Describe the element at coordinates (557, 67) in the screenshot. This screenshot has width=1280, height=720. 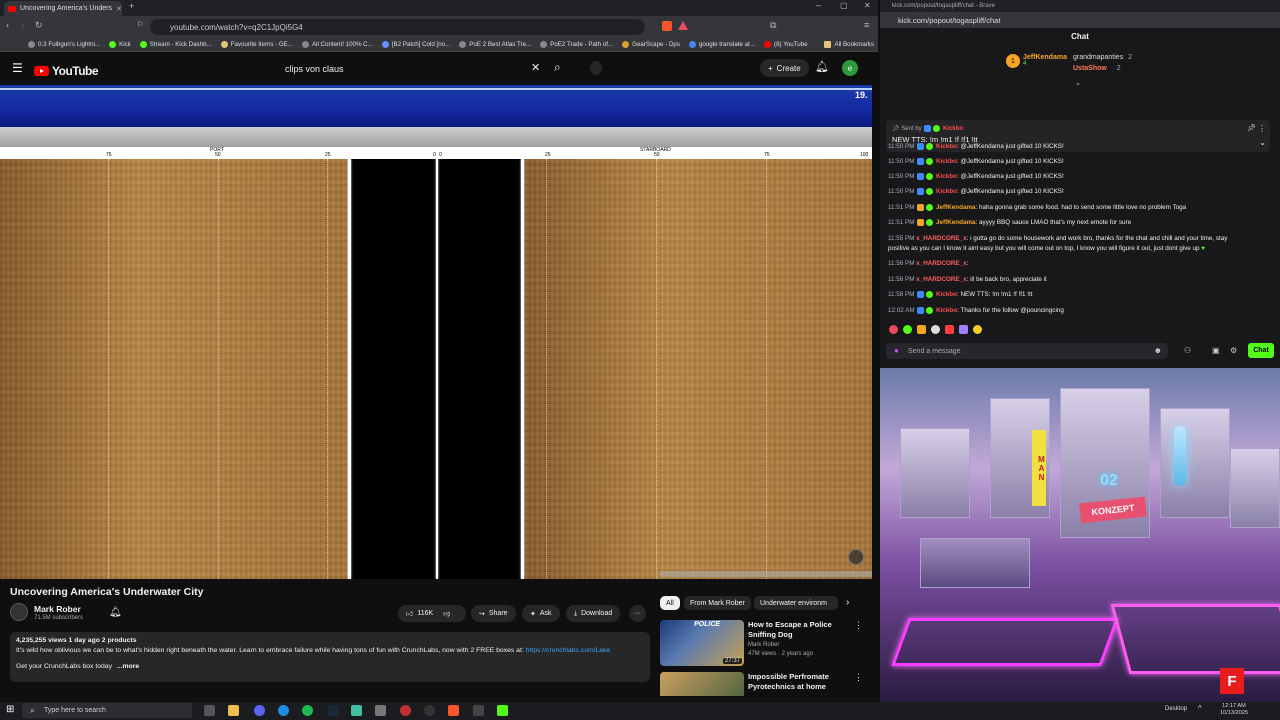
I see `search-icon: ⌕` at that location.